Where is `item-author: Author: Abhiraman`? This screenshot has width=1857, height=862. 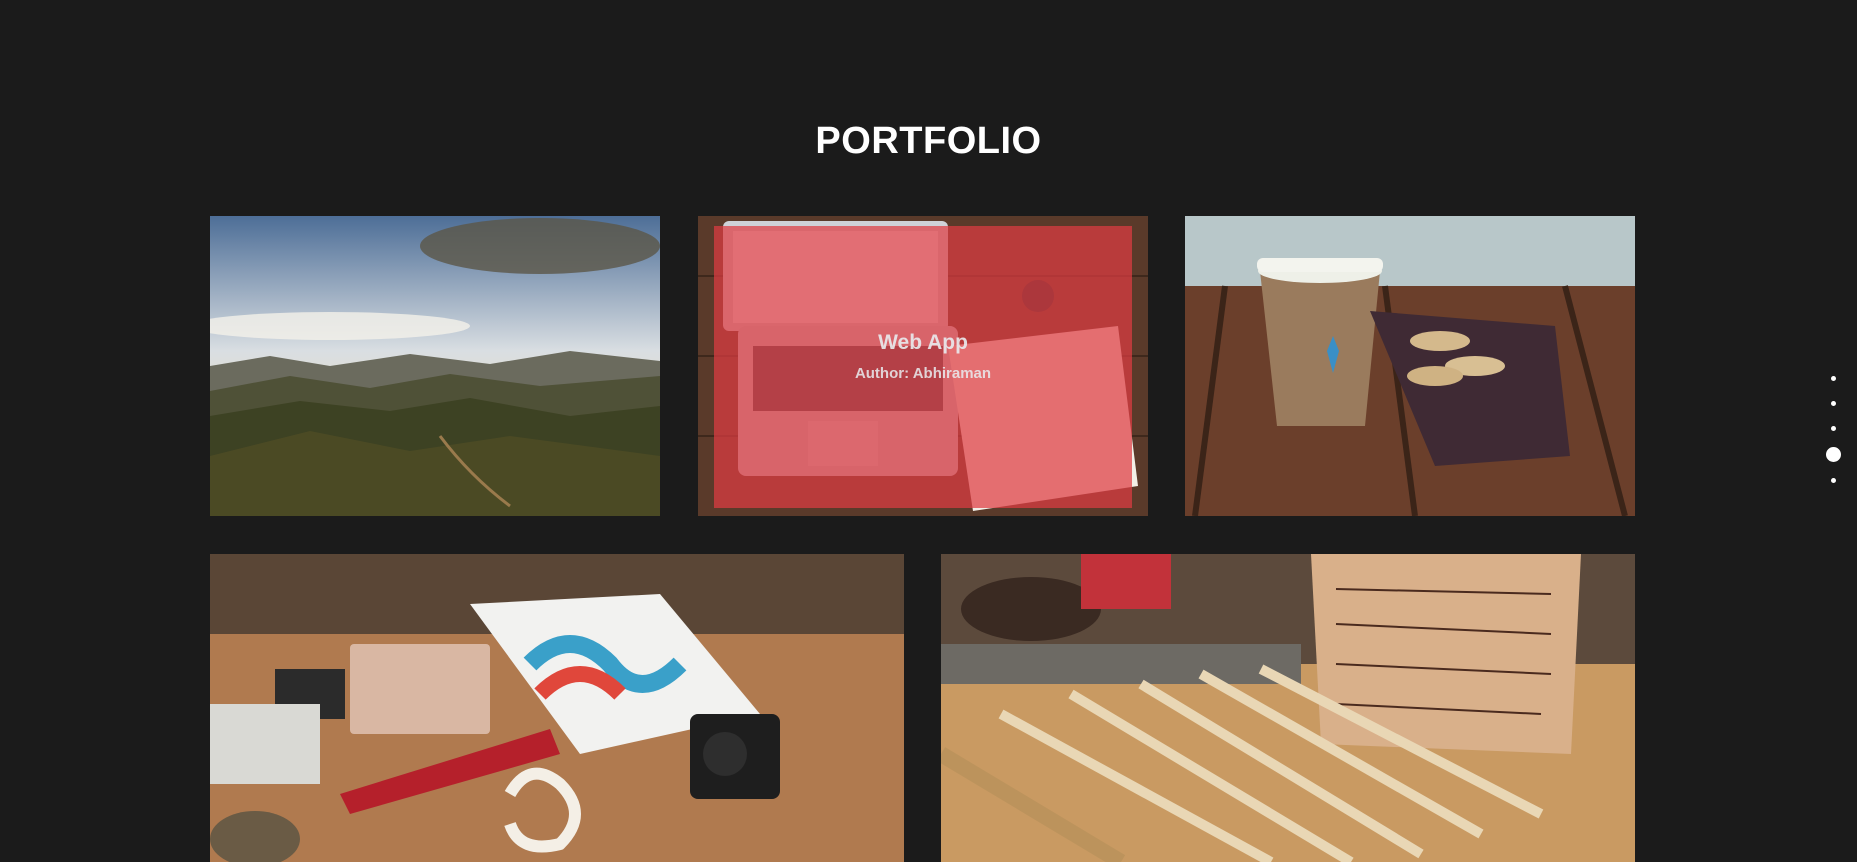
item-author: Author: Abhiraman is located at coordinates (923, 373).